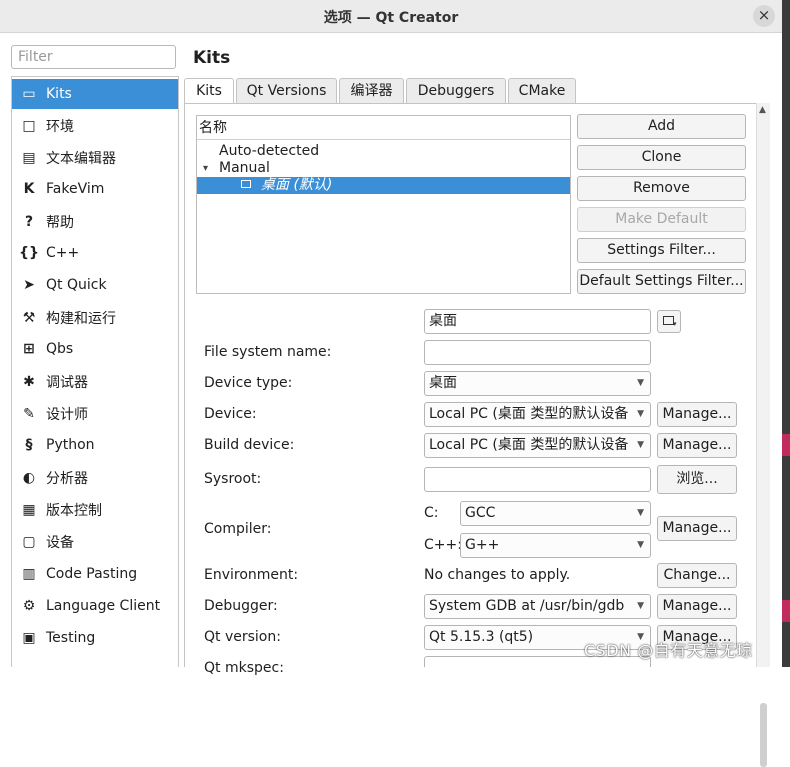 This screenshot has width=790, height=767. What do you see at coordinates (29, 189) in the screenshot?
I see `fakevim-icon: K` at bounding box center [29, 189].